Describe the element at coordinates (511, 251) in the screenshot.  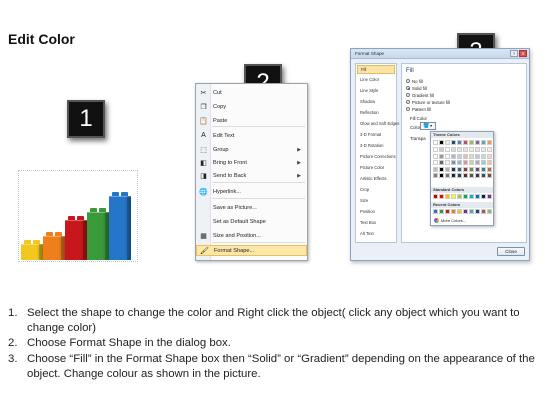
I see `close-button: Close` at that location.